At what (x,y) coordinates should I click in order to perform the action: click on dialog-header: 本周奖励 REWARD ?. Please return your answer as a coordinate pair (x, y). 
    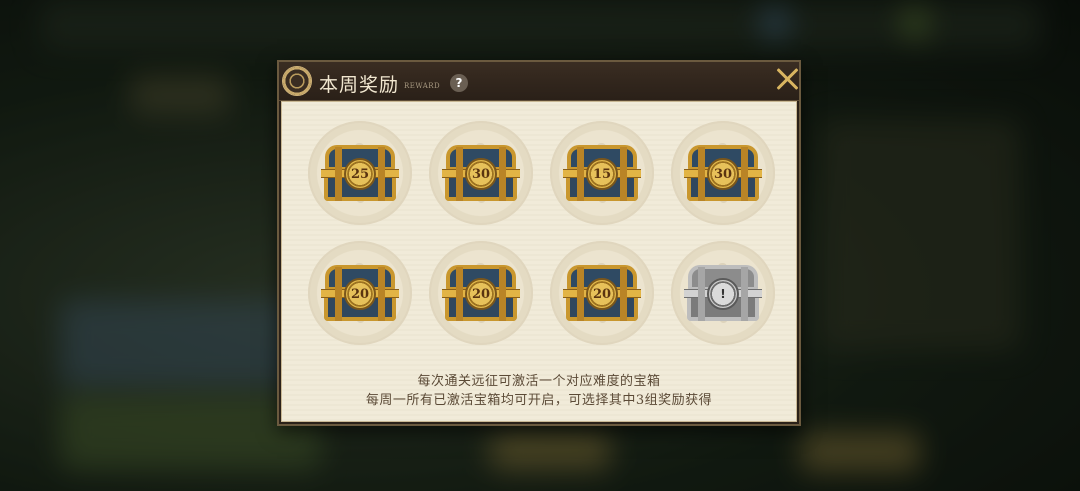
    Looking at the image, I should click on (539, 81).